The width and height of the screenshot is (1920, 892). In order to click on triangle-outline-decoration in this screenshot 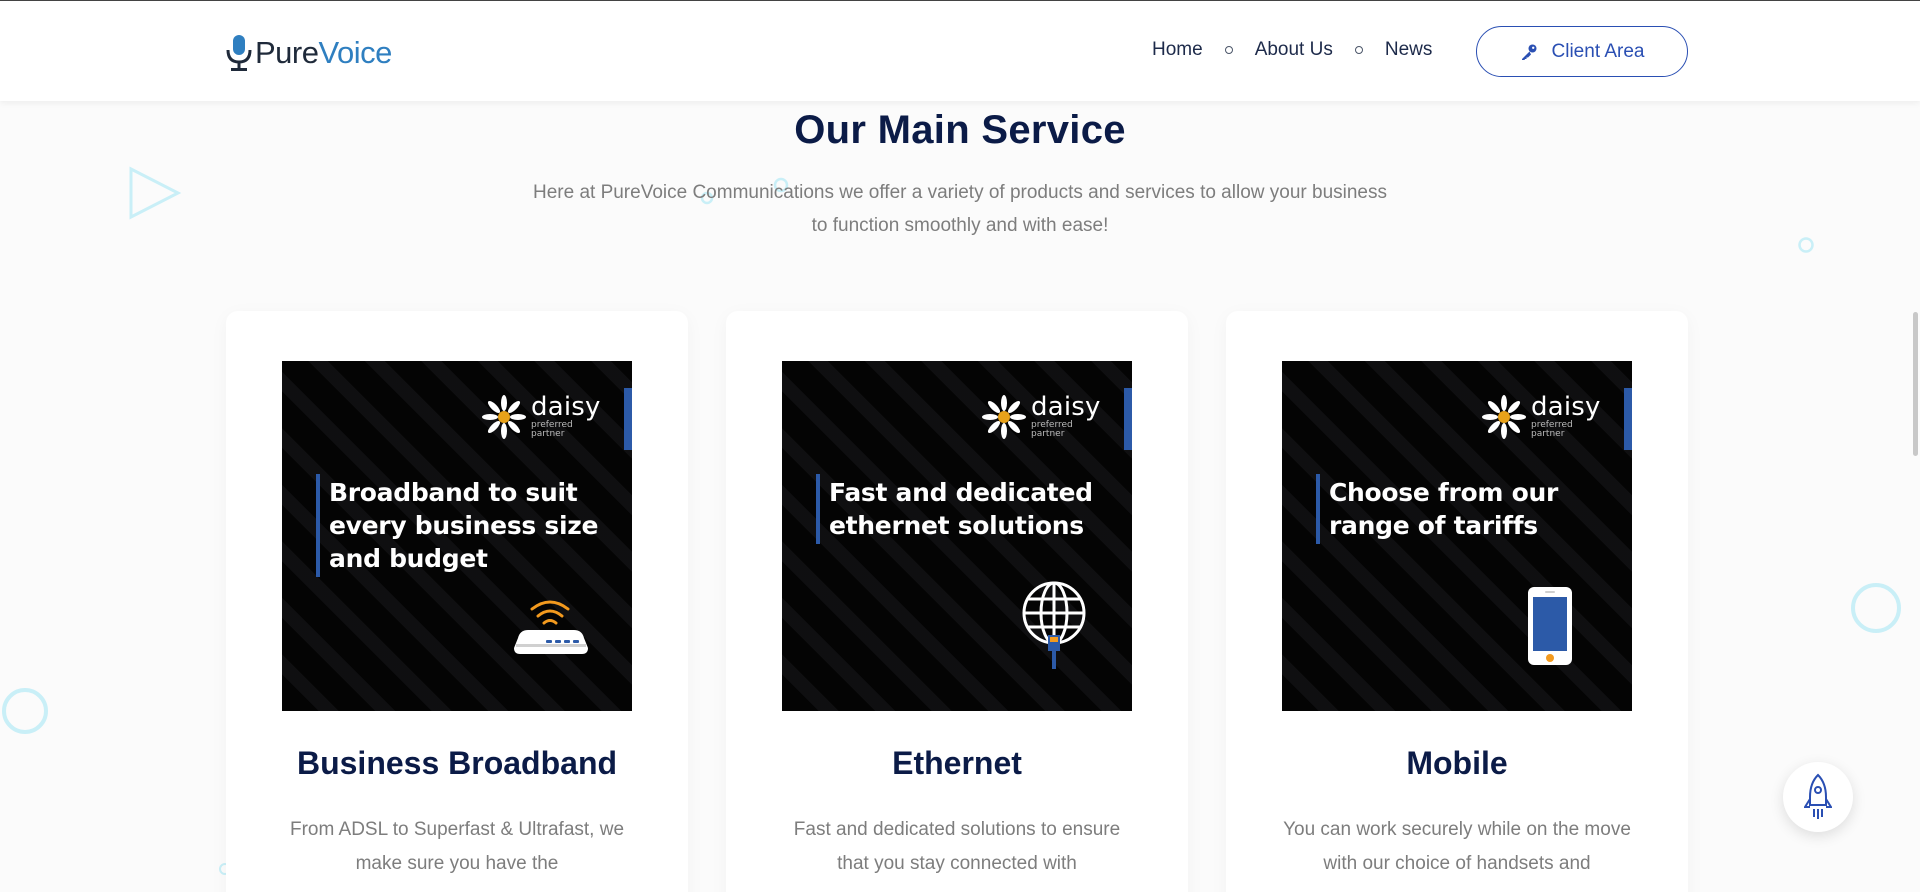, I will do `click(155, 193)`.